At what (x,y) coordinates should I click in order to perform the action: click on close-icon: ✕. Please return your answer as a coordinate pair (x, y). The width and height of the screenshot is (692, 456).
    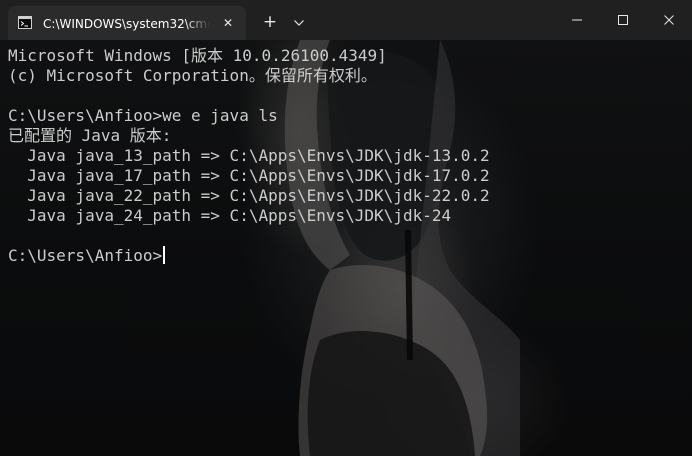
    Looking at the image, I should click on (228, 23).